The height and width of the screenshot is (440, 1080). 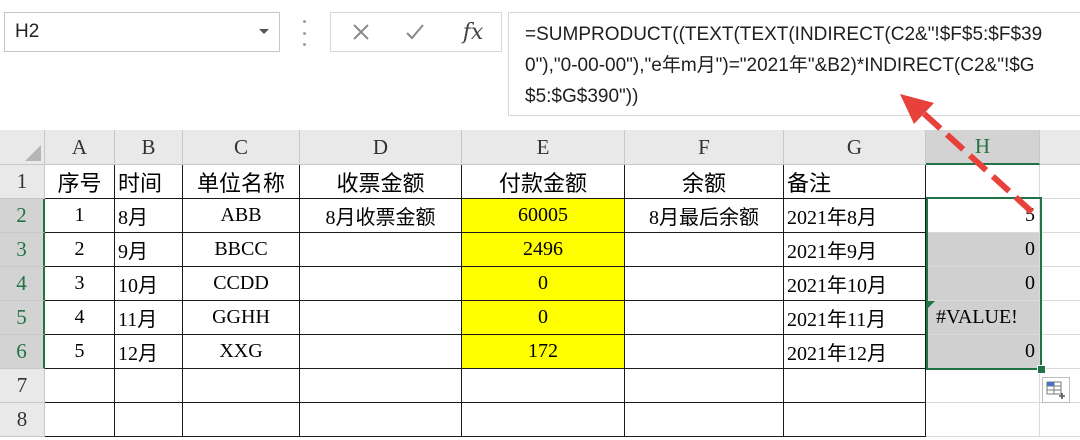 What do you see at coordinates (381, 318) in the screenshot?
I see `cell-d5` at bounding box center [381, 318].